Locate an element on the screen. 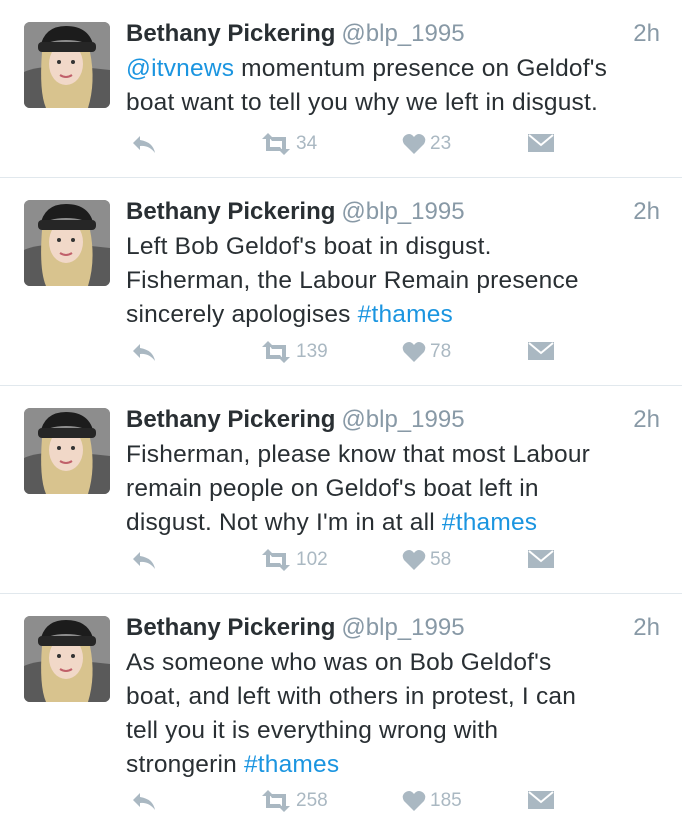 The image size is (682, 834). action-bar: 139 78 is located at coordinates (341, 352).